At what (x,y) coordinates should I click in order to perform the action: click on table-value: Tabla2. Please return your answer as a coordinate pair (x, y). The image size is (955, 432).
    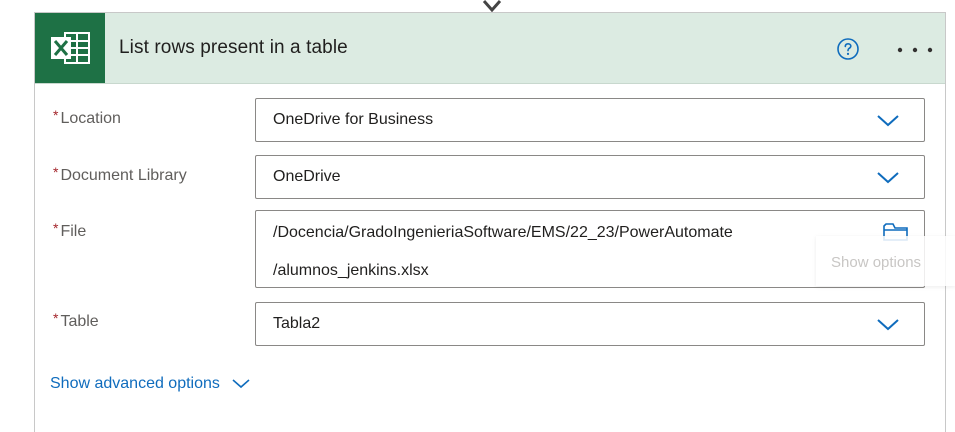
    Looking at the image, I should click on (297, 323).